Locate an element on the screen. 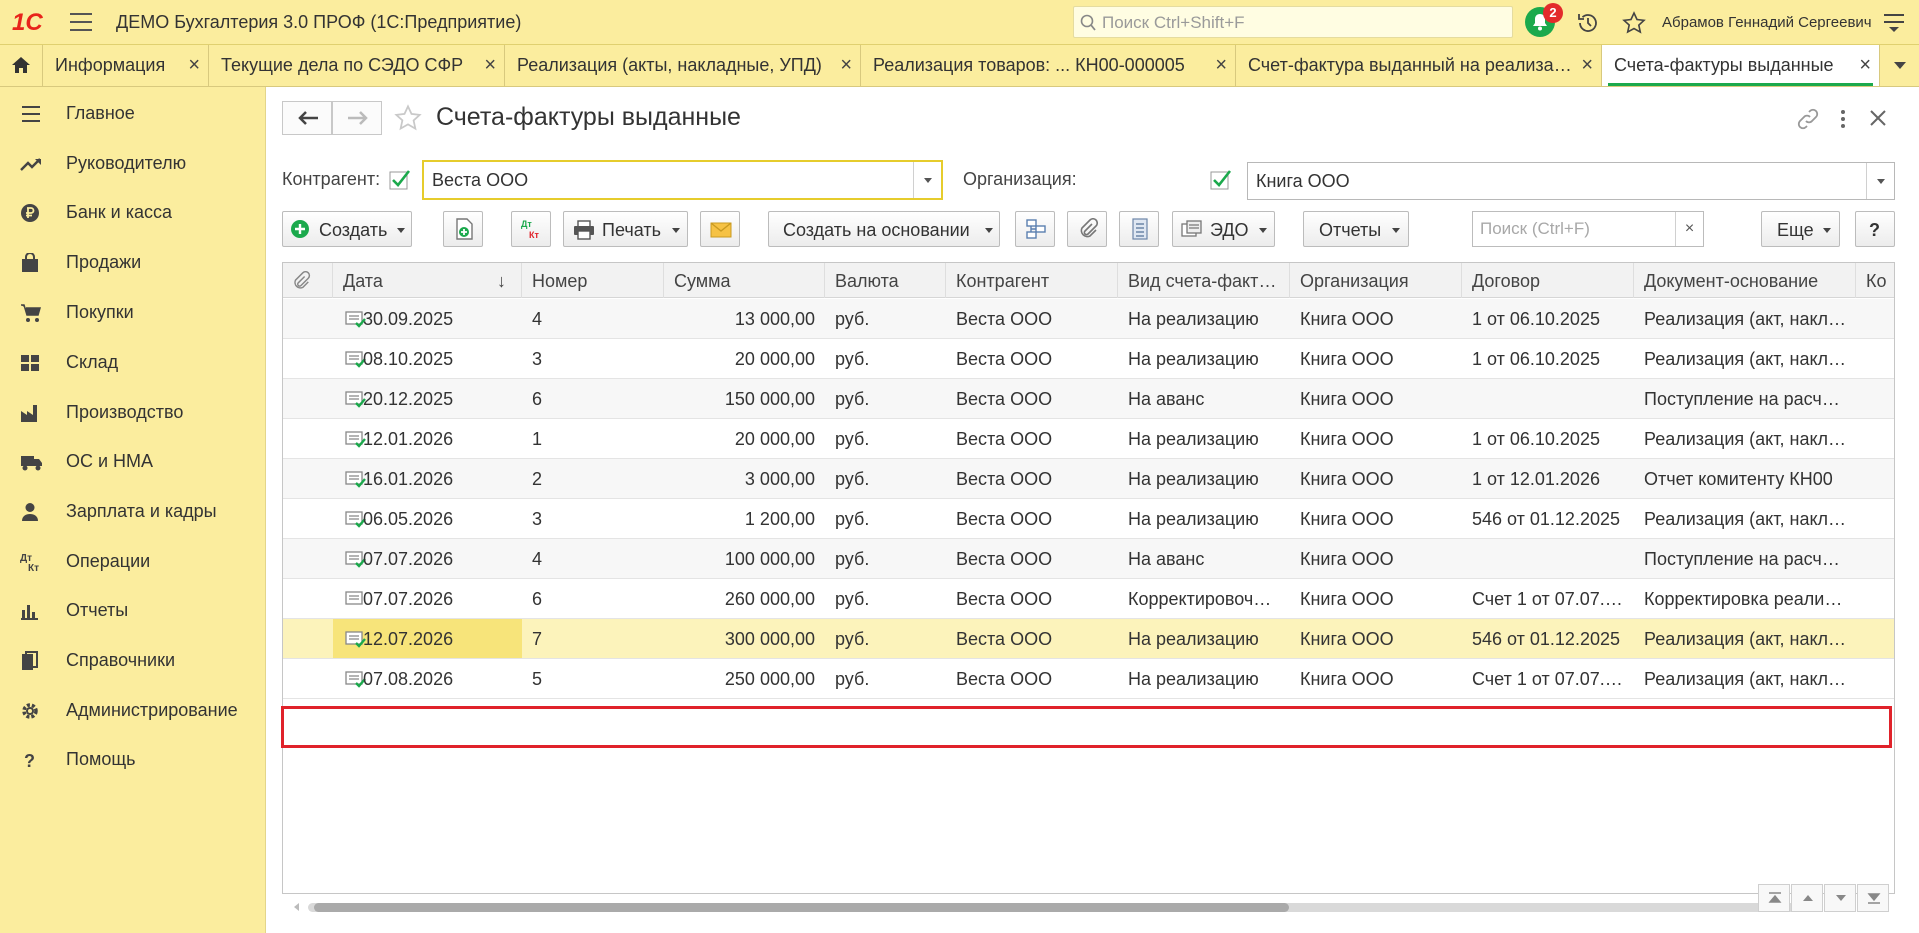  tab-invoice-doc: Счет-фактура выданный на реализацию × is located at coordinates (1419, 65).